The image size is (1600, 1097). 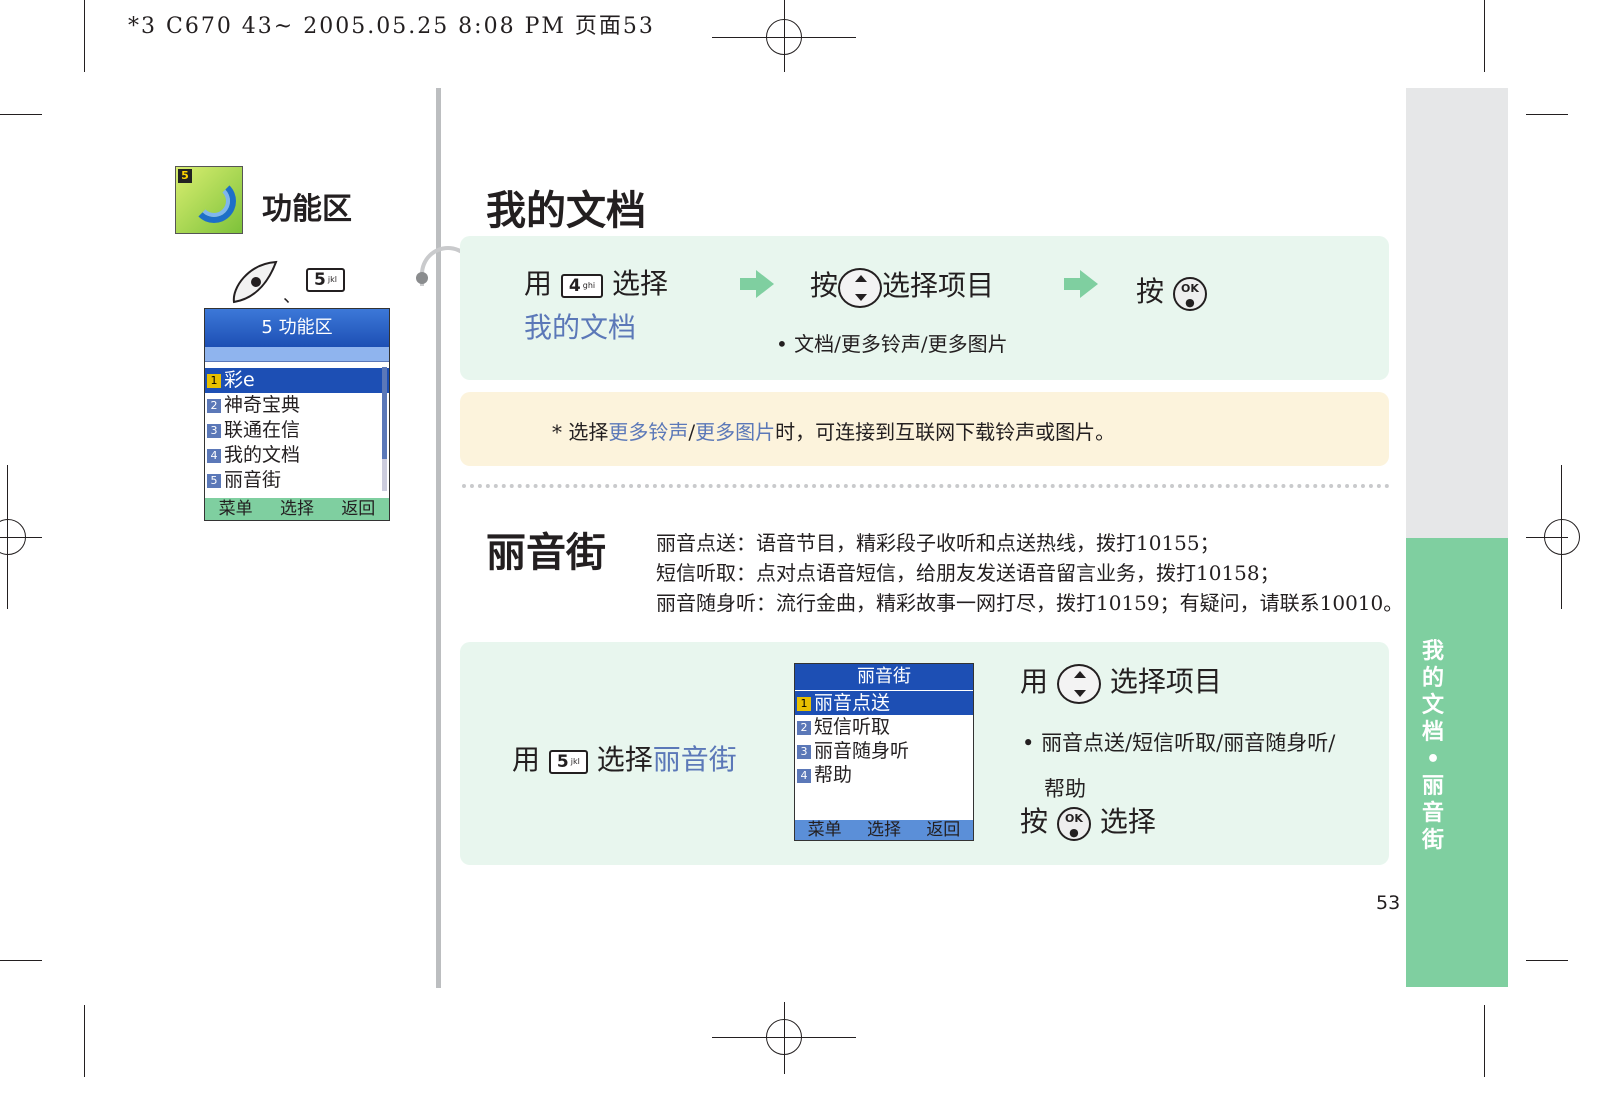 I want to click on phone-menu-item: 4 我的文档, so click(x=297, y=455).